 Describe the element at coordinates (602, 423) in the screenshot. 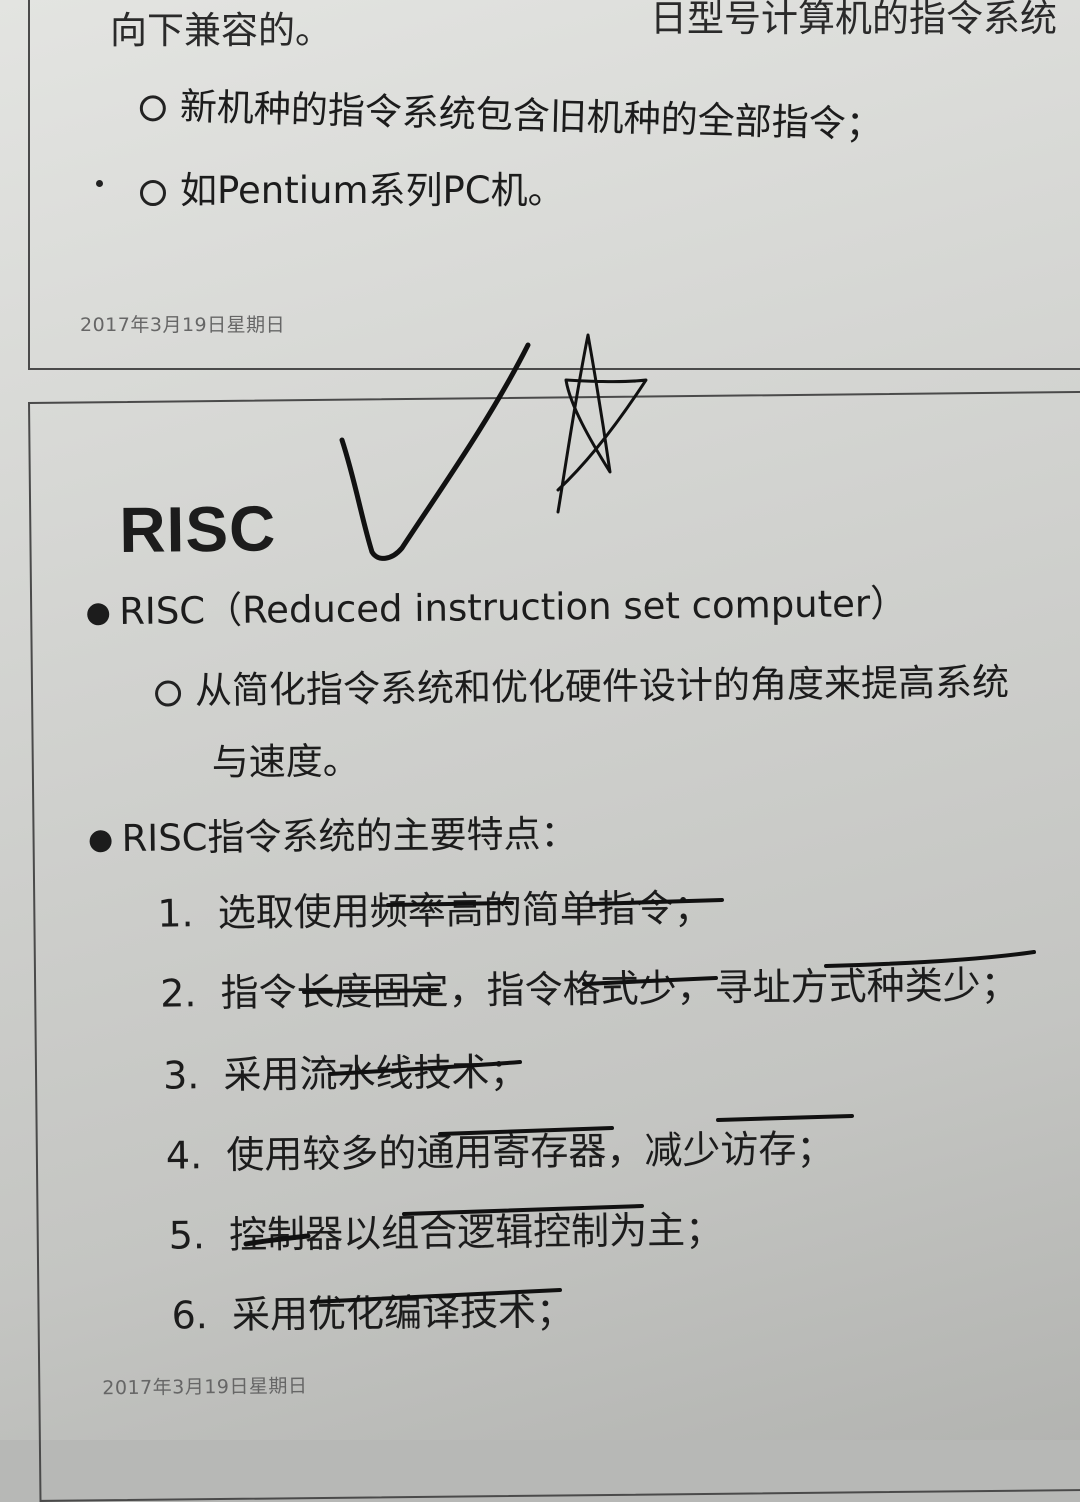

I see `star-icon` at that location.